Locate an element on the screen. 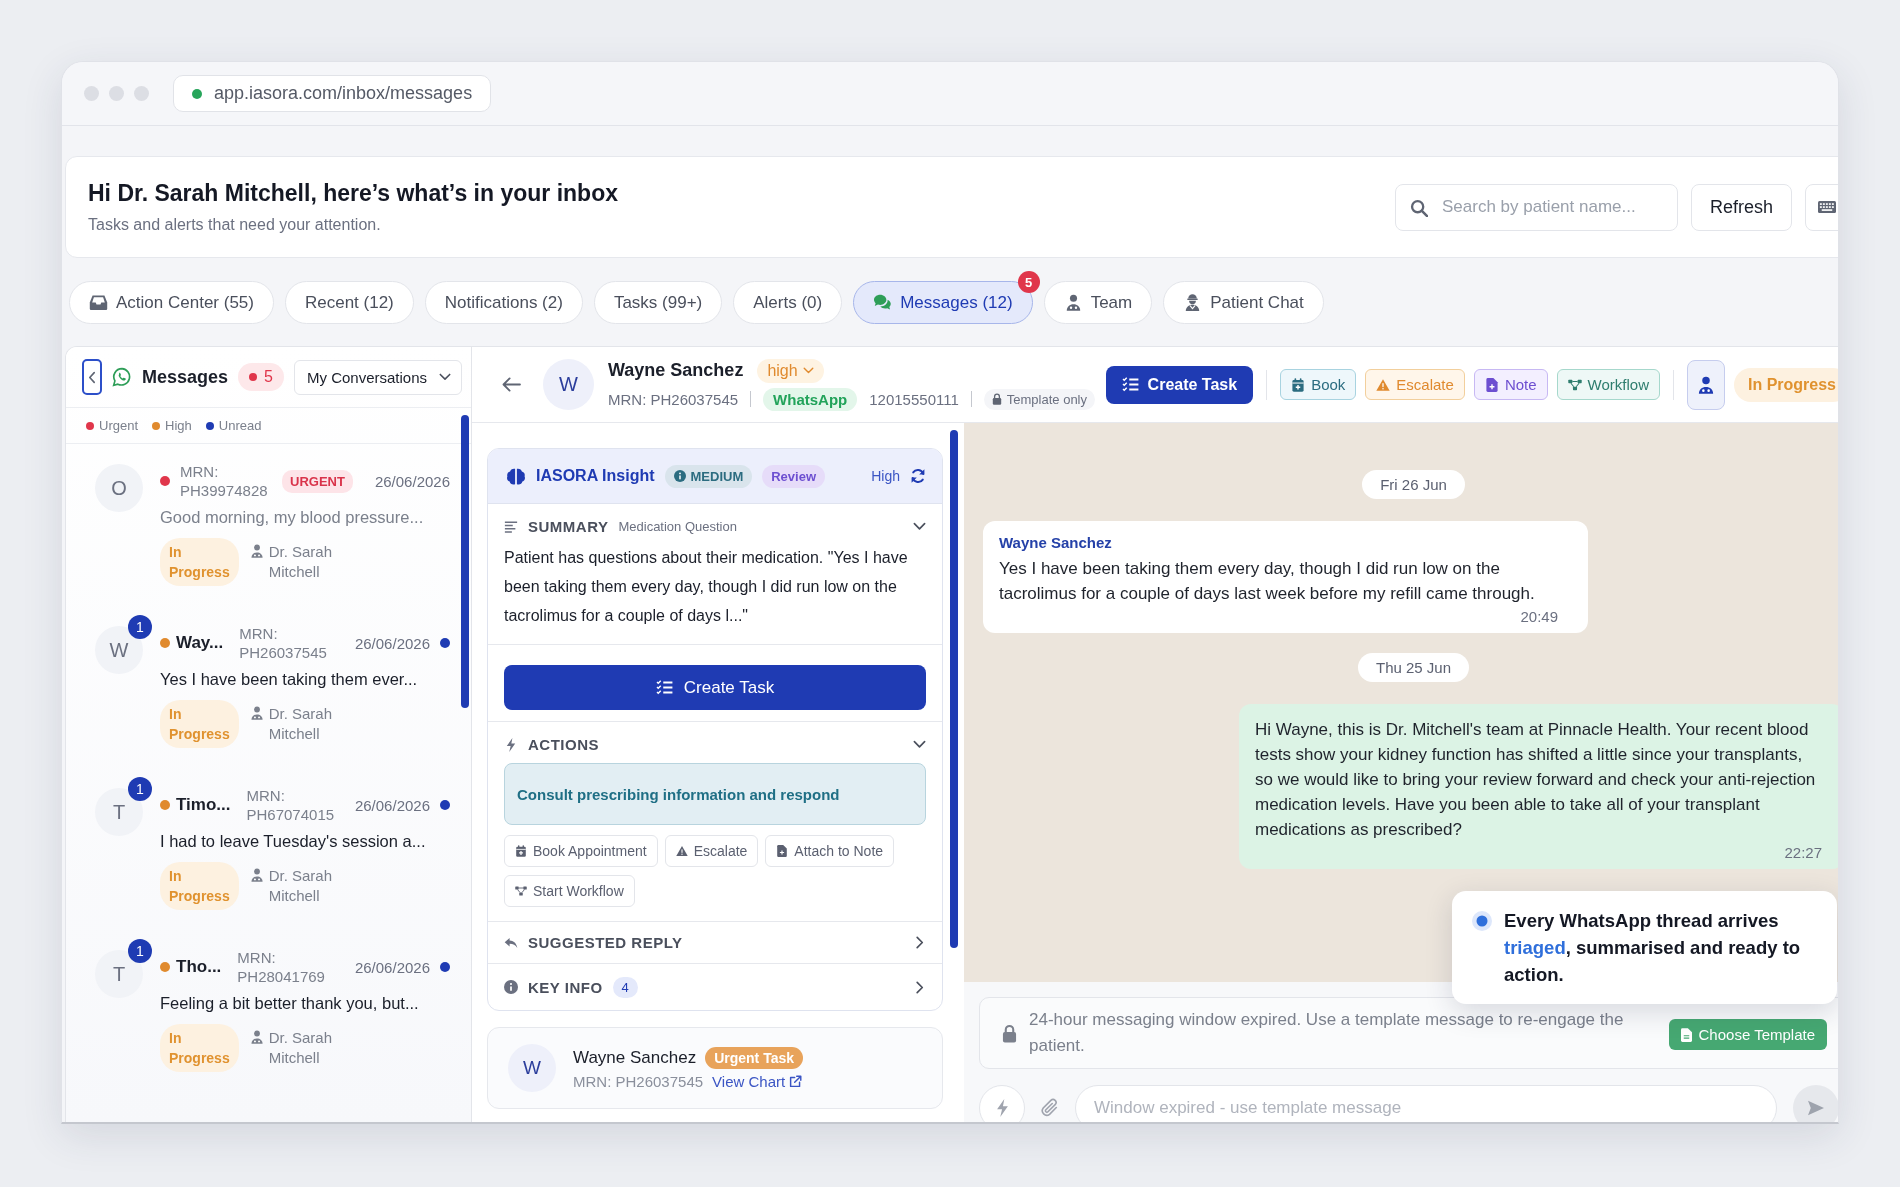 The width and height of the screenshot is (1900, 1187). review-badge: Review is located at coordinates (794, 476).